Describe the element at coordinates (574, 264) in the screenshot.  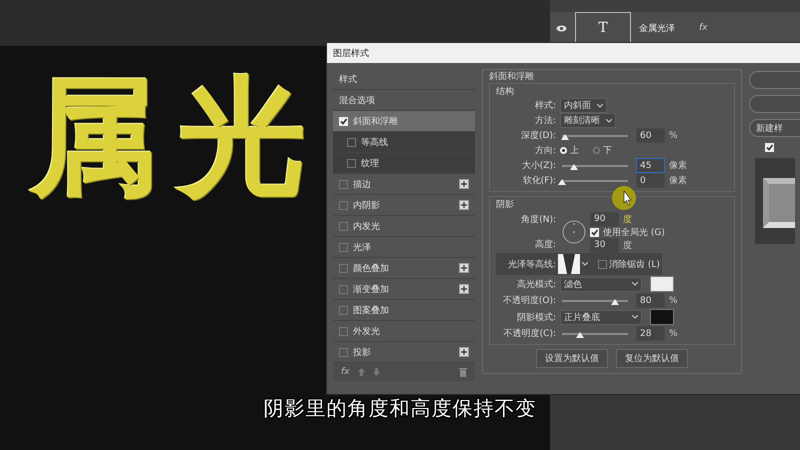
I see `contour-picker` at that location.